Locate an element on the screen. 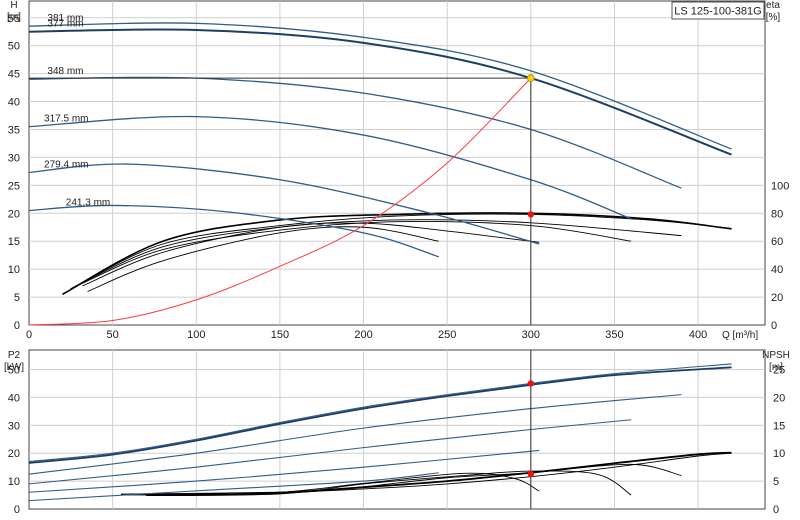 Image resolution: width=800 pixels, height=520 pixels. head-tick-label: 35 is located at coordinates (14, 130).